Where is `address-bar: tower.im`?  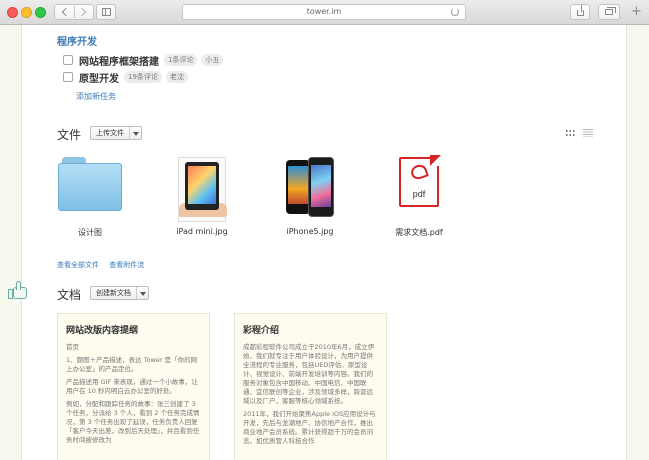 address-bar: tower.im is located at coordinates (324, 12).